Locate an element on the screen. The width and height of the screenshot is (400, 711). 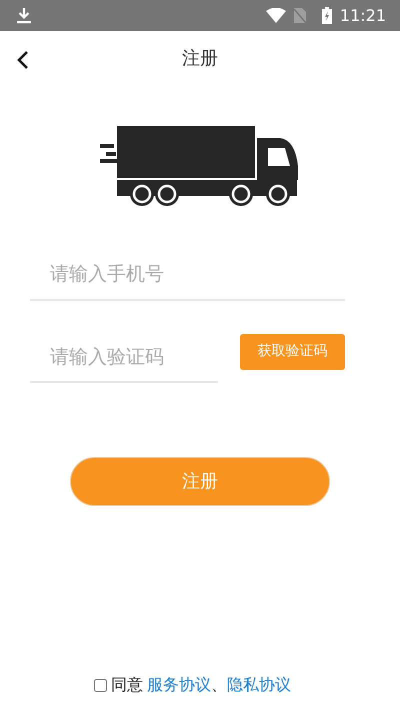
code-field: 请输入验证码 is located at coordinates (124, 357).